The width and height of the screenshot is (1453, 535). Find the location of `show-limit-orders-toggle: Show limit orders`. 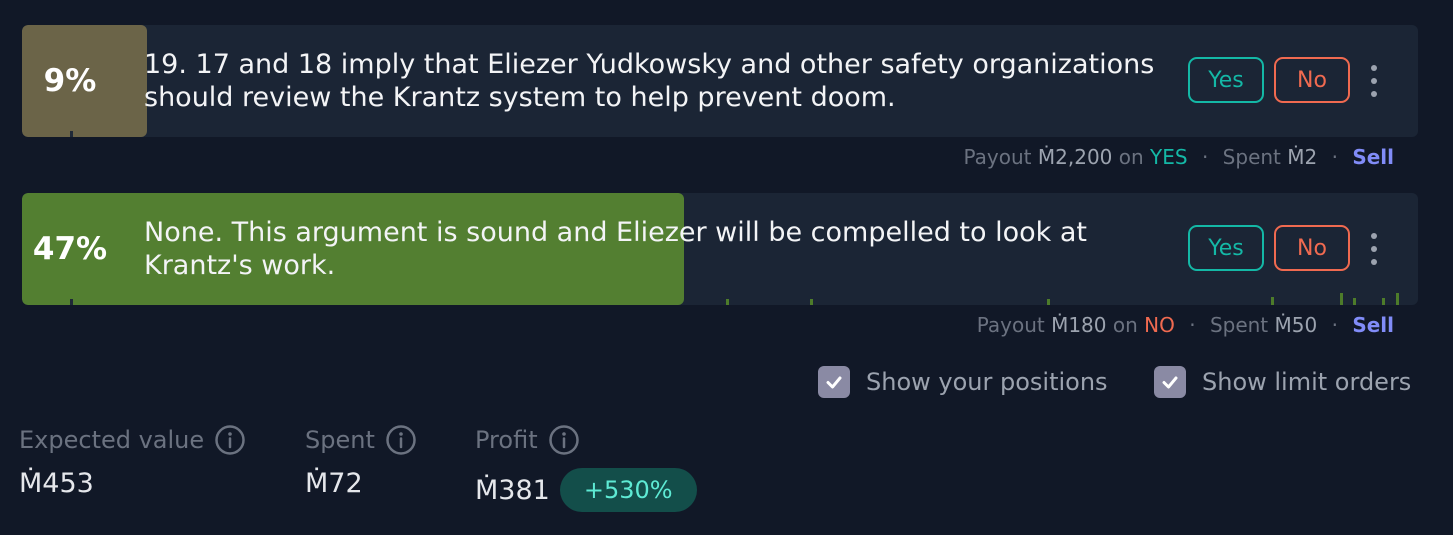

show-limit-orders-toggle: Show limit orders is located at coordinates (1282, 382).